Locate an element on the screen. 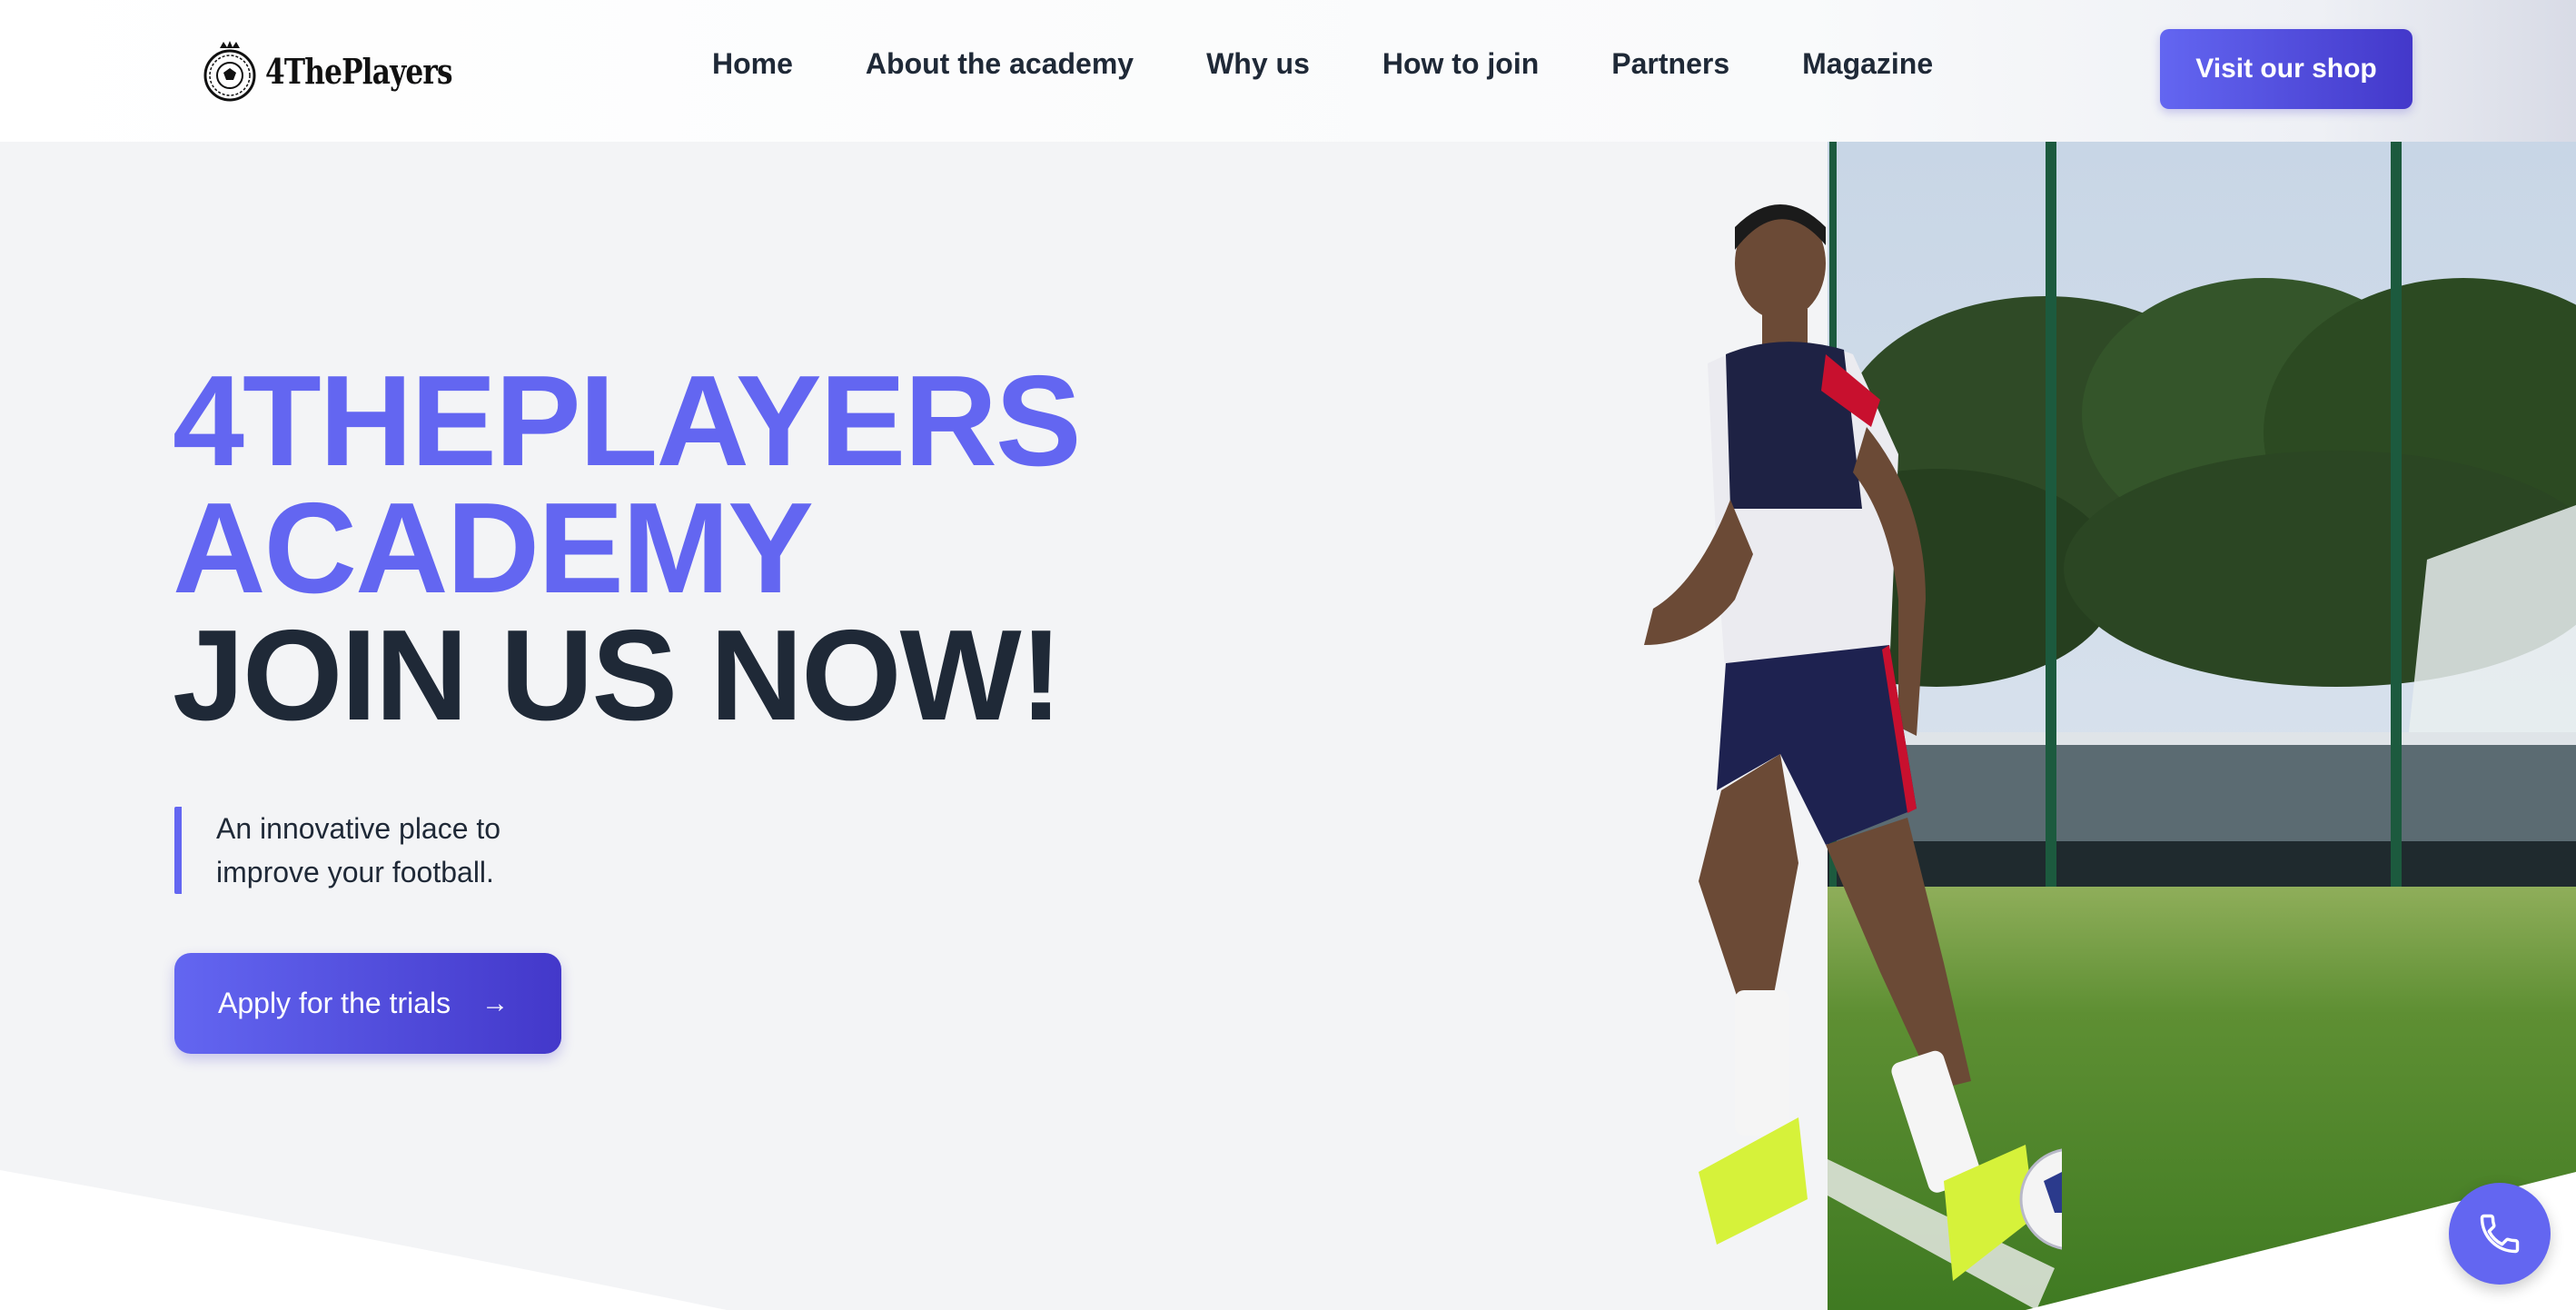  apply-trials-label: Apply for the trials is located at coordinates (334, 1003).